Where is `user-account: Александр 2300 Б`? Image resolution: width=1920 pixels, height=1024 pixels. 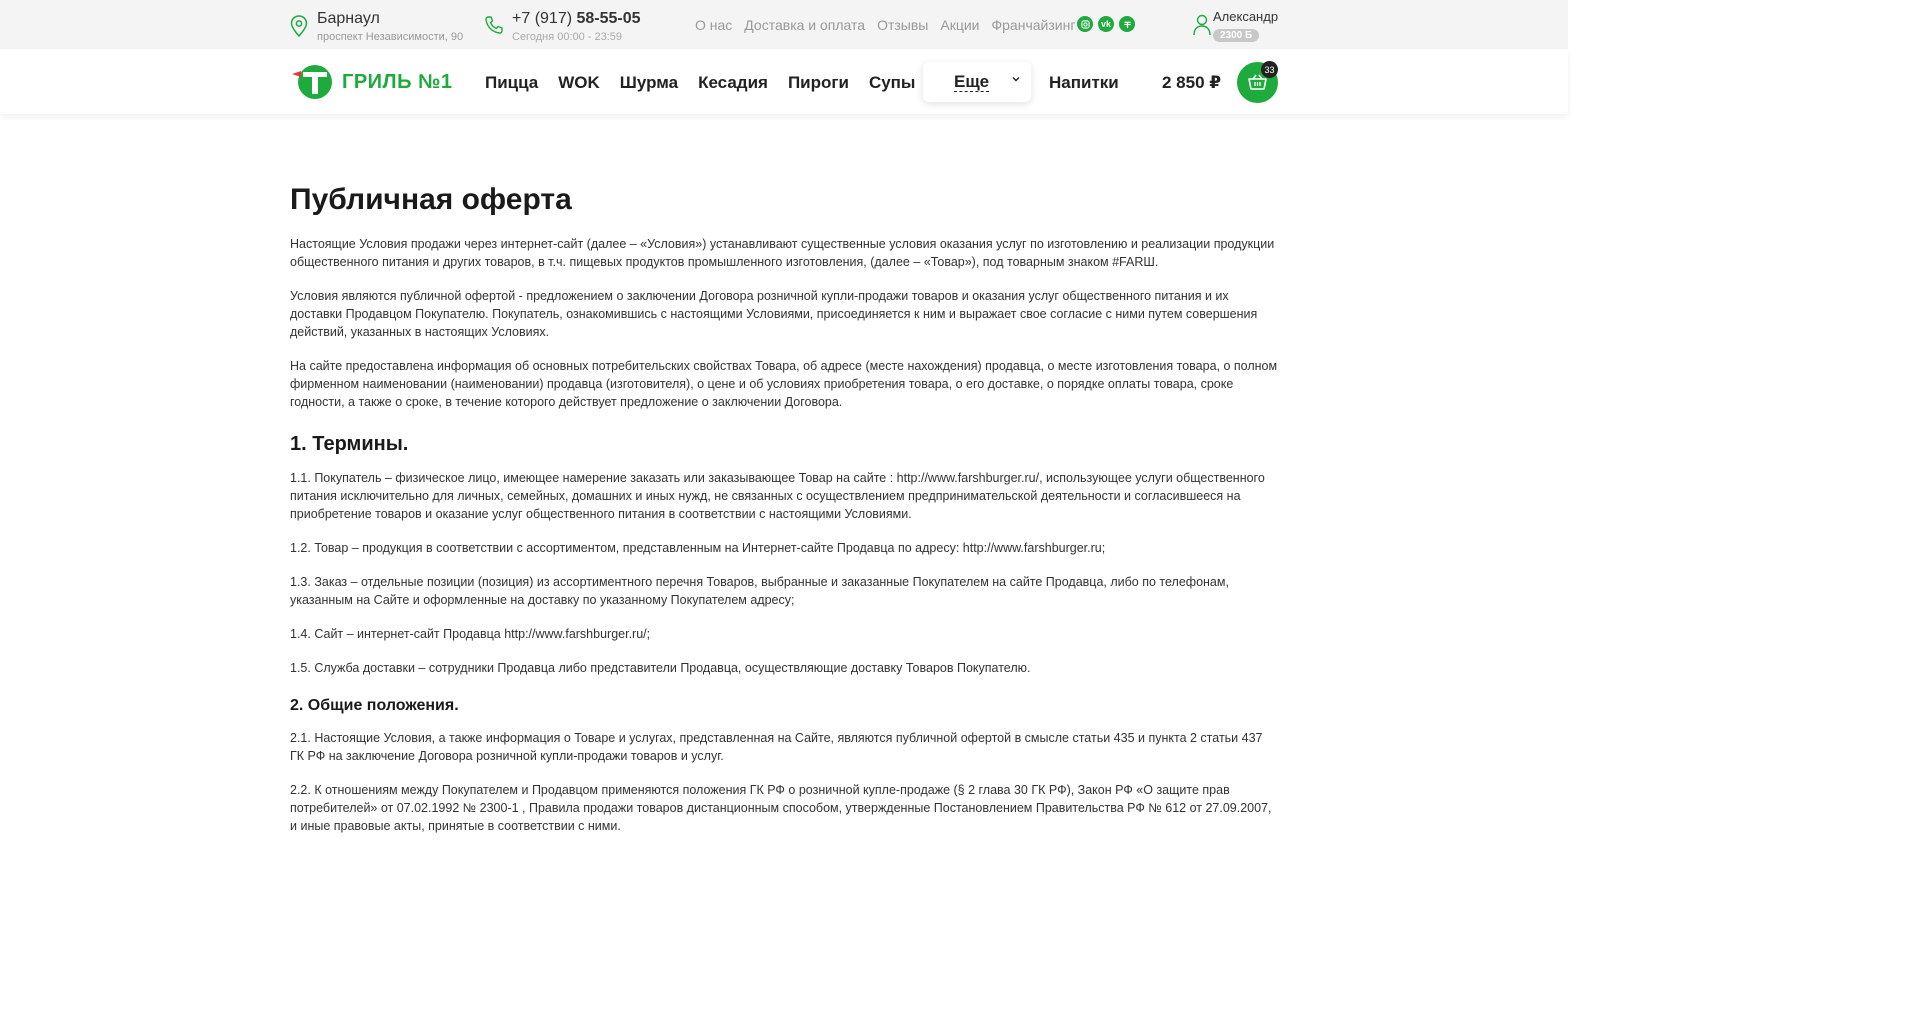 user-account: Александр 2300 Б is located at coordinates (1235, 26).